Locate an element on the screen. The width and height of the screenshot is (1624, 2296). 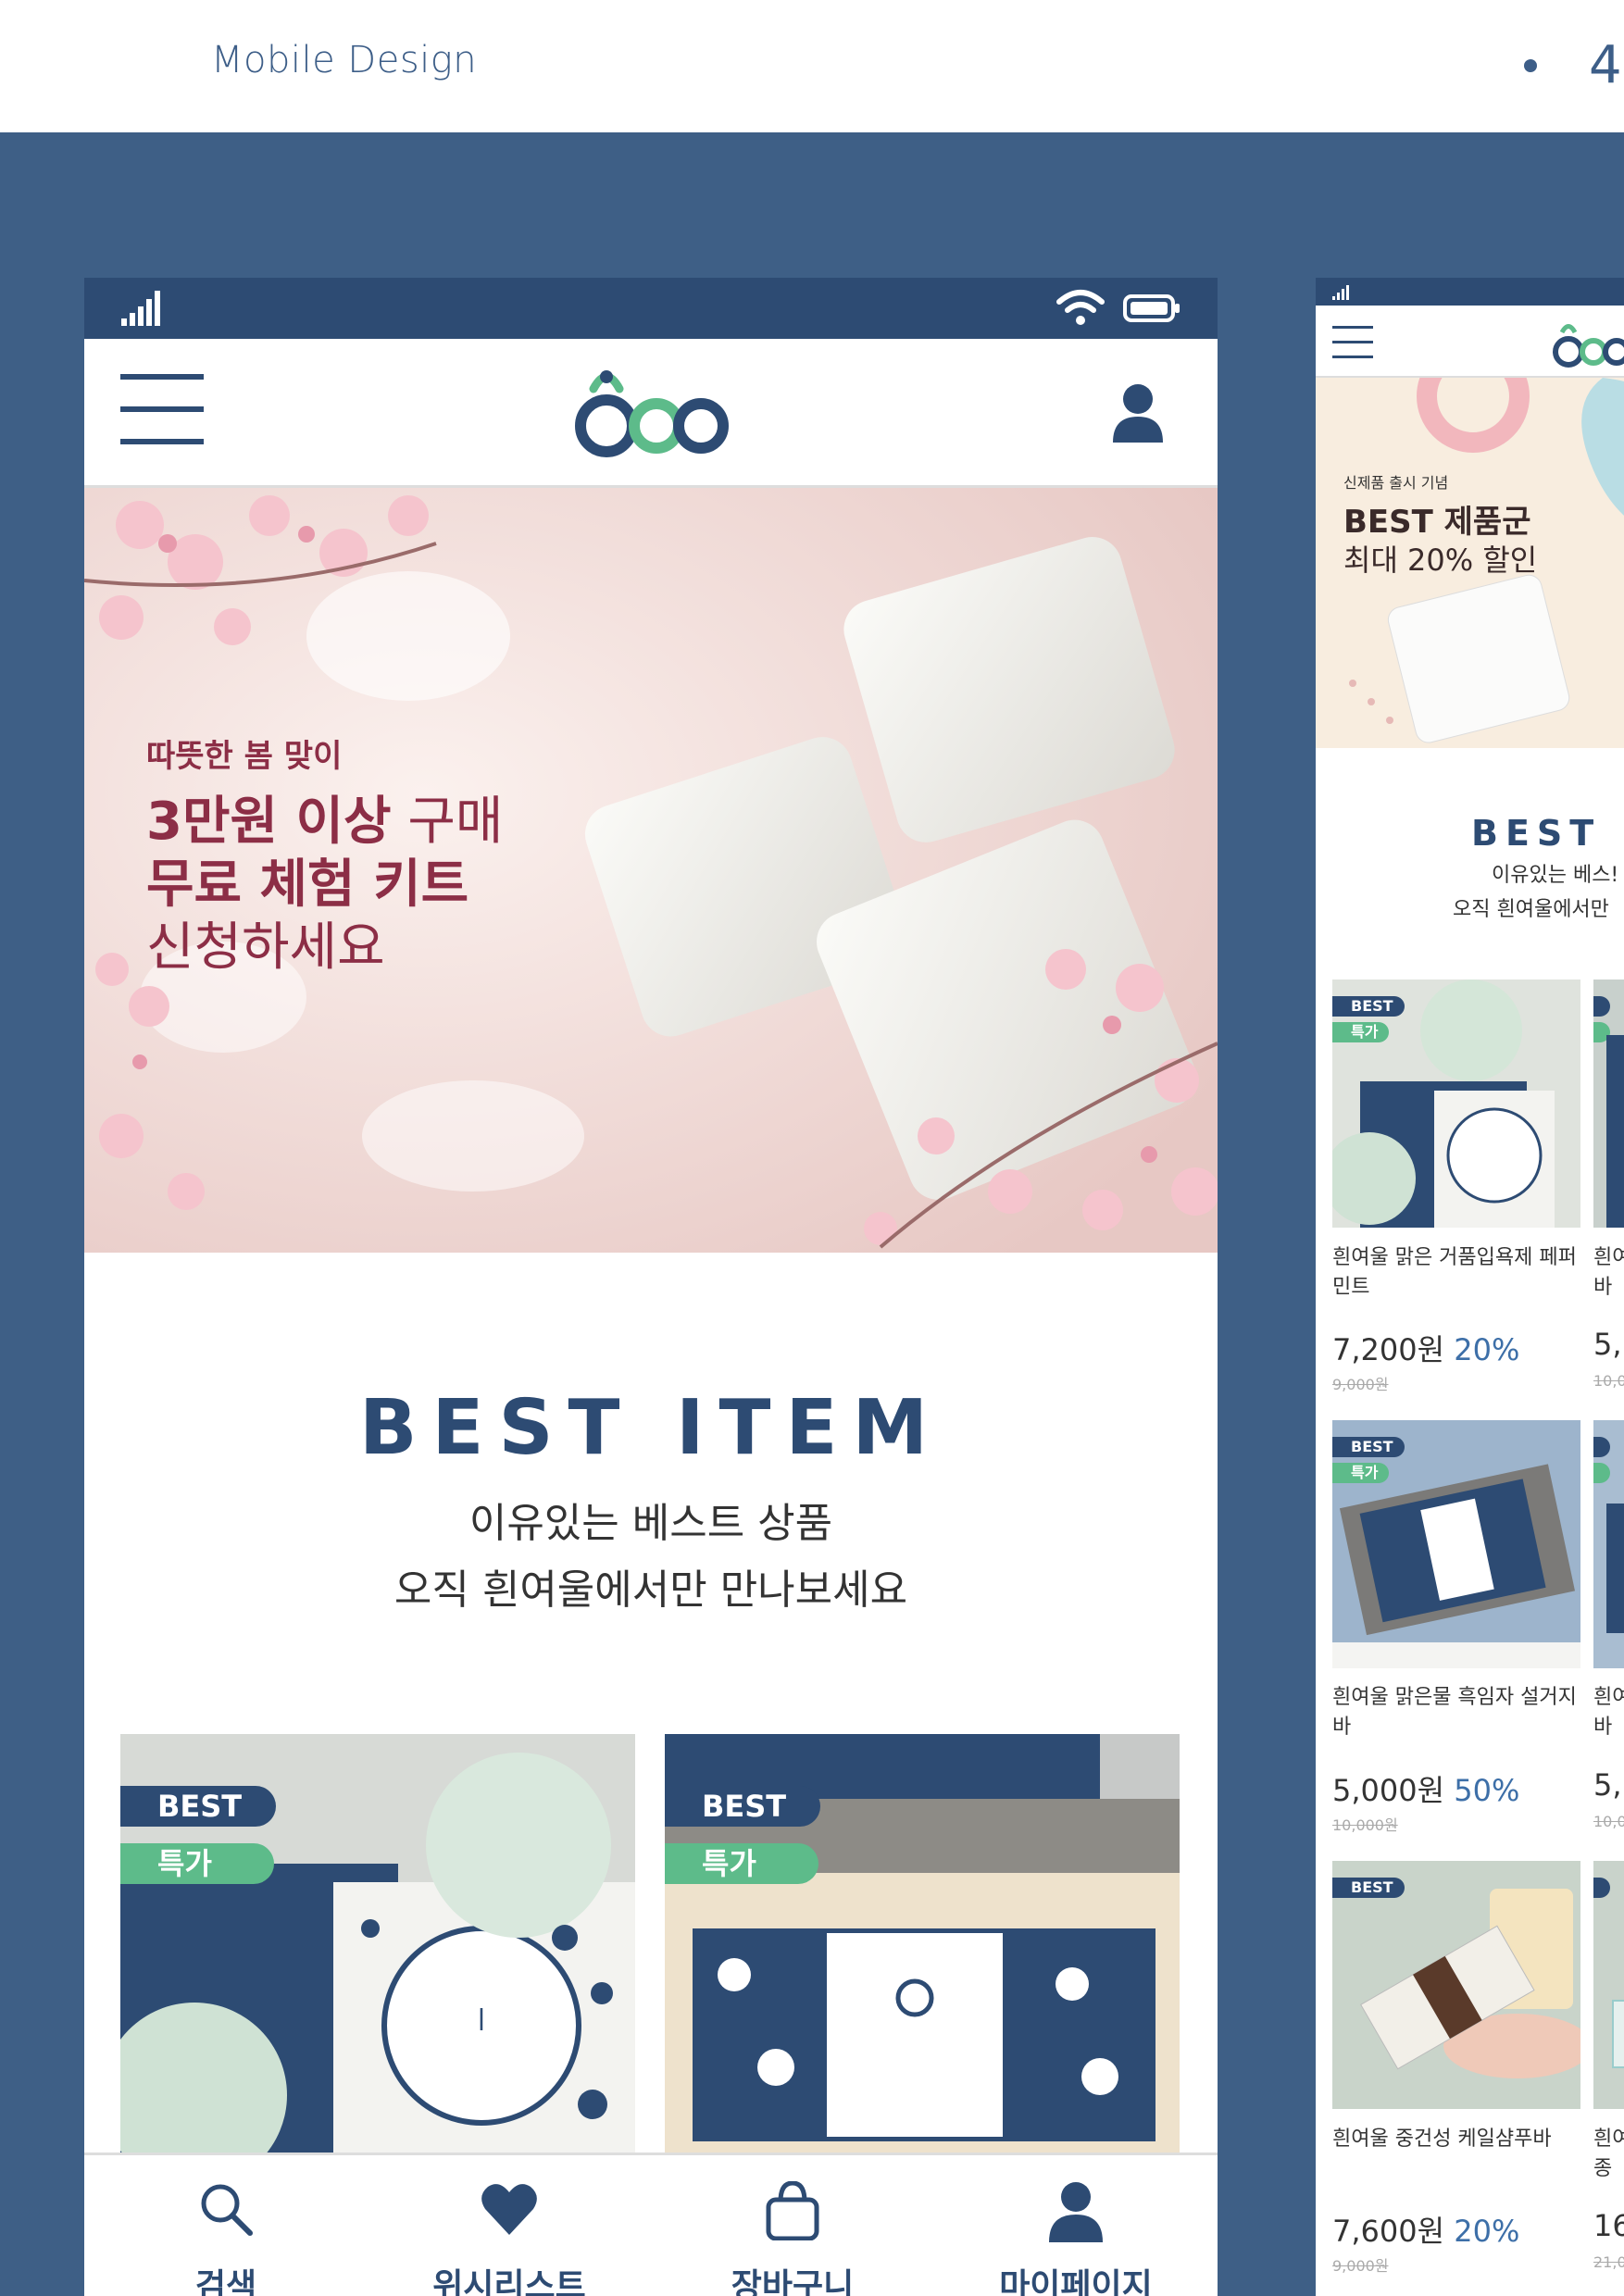
battery-icon is located at coordinates (1151, 308).